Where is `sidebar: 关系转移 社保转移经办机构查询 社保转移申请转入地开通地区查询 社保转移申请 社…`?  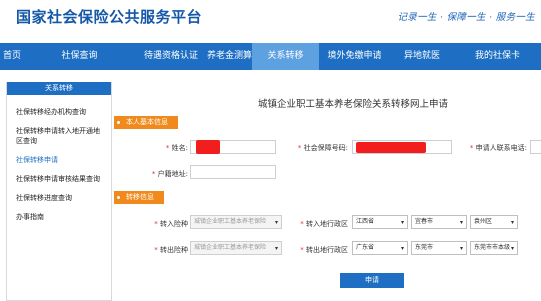 sidebar: 关系转移 社保转移经办机构查询 社保转移申请转入地开通地区查询 社保转移申请 社… is located at coordinates (59, 191).